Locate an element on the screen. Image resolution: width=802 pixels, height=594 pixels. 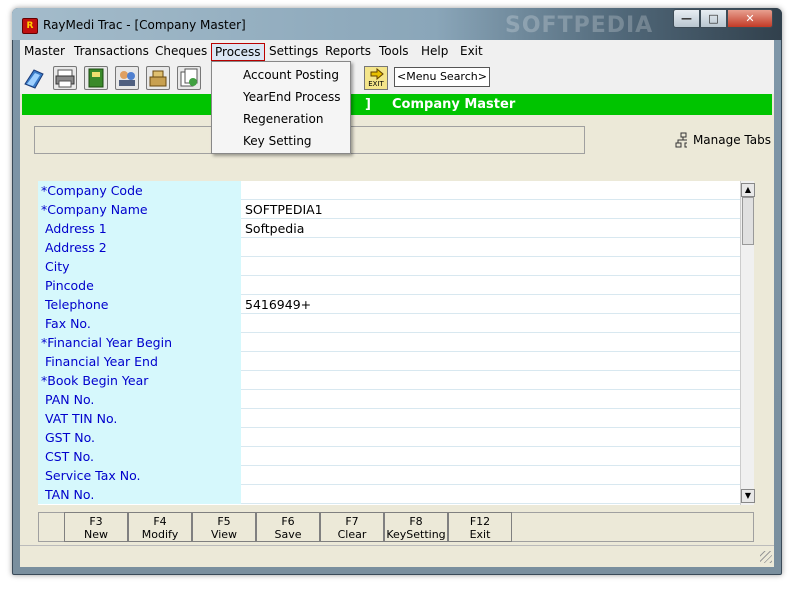
exit-toolbar-button: EXIT is located at coordinates (376, 78).